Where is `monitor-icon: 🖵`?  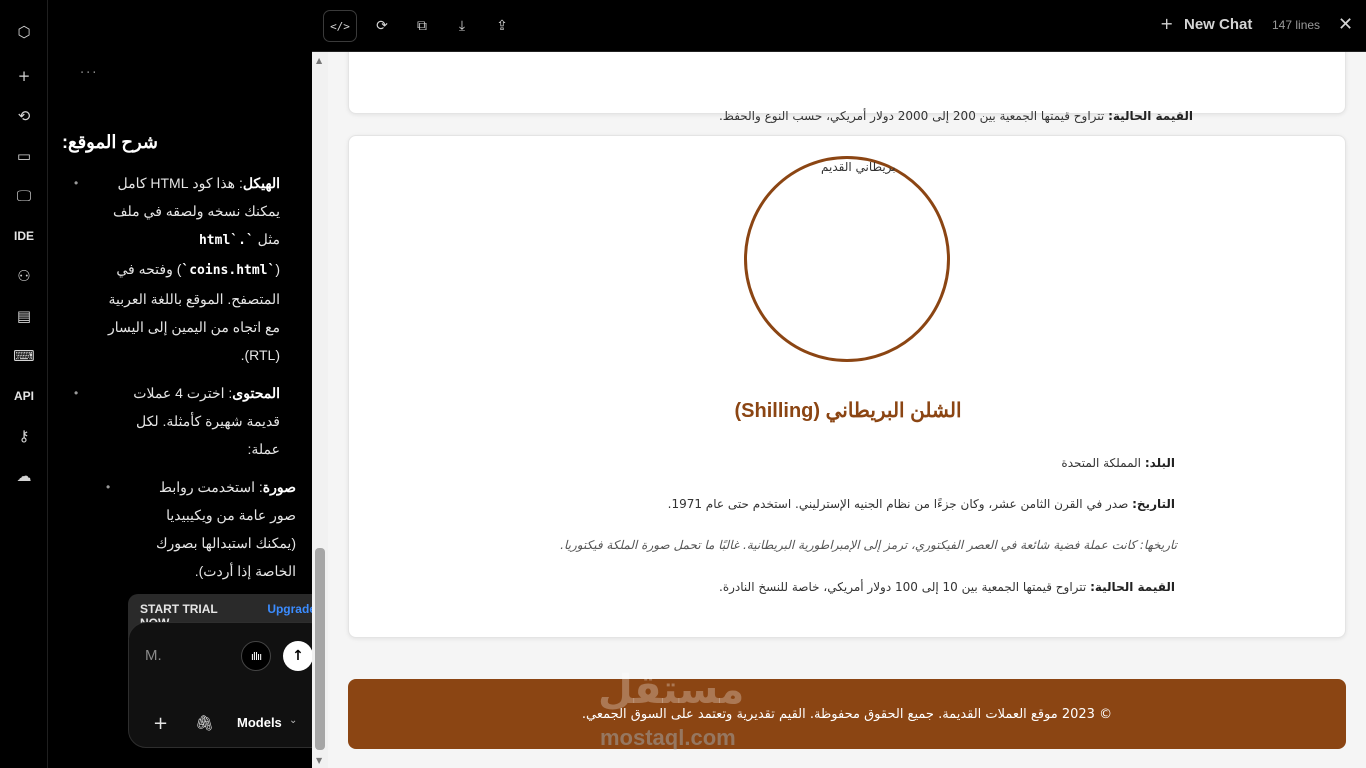
monitor-icon: 🖵 is located at coordinates (24, 196).